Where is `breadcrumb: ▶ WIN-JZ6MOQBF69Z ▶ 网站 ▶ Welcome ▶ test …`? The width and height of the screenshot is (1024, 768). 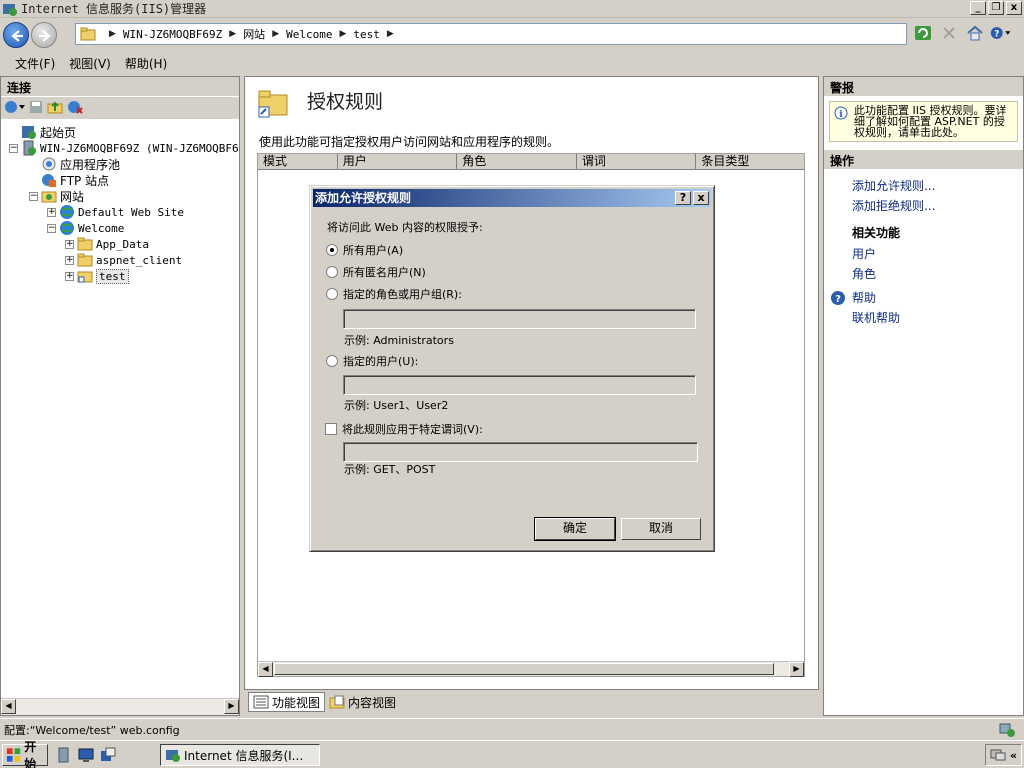
breadcrumb: ▶ WIN-JZ6MOQBF69Z ▶ 网站 ▶ Welcome ▶ test … is located at coordinates (491, 34).